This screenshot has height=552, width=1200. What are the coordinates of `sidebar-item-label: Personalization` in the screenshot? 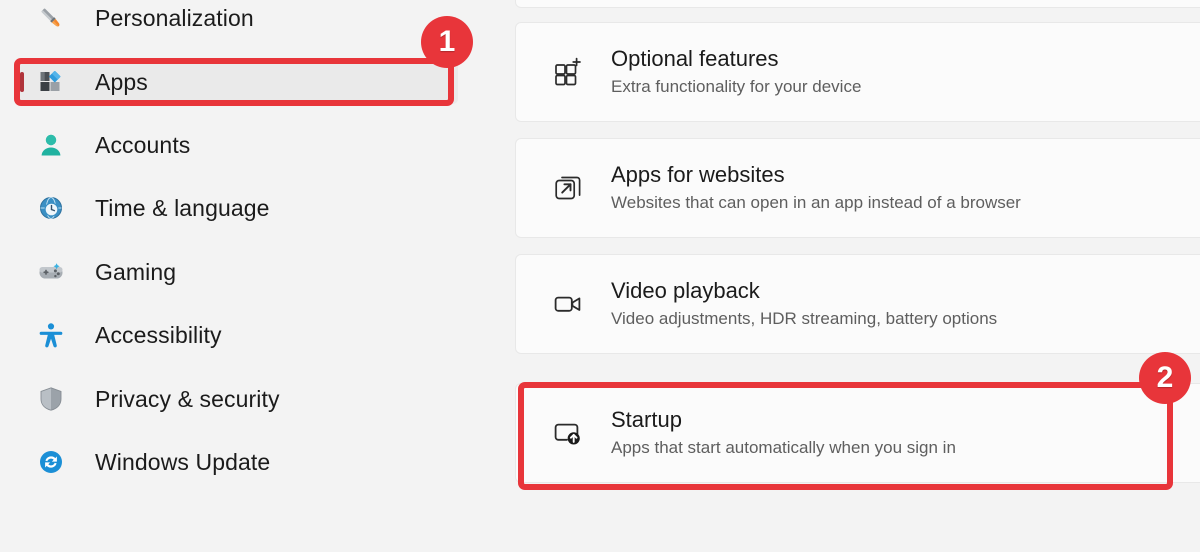 It's located at (174, 17).